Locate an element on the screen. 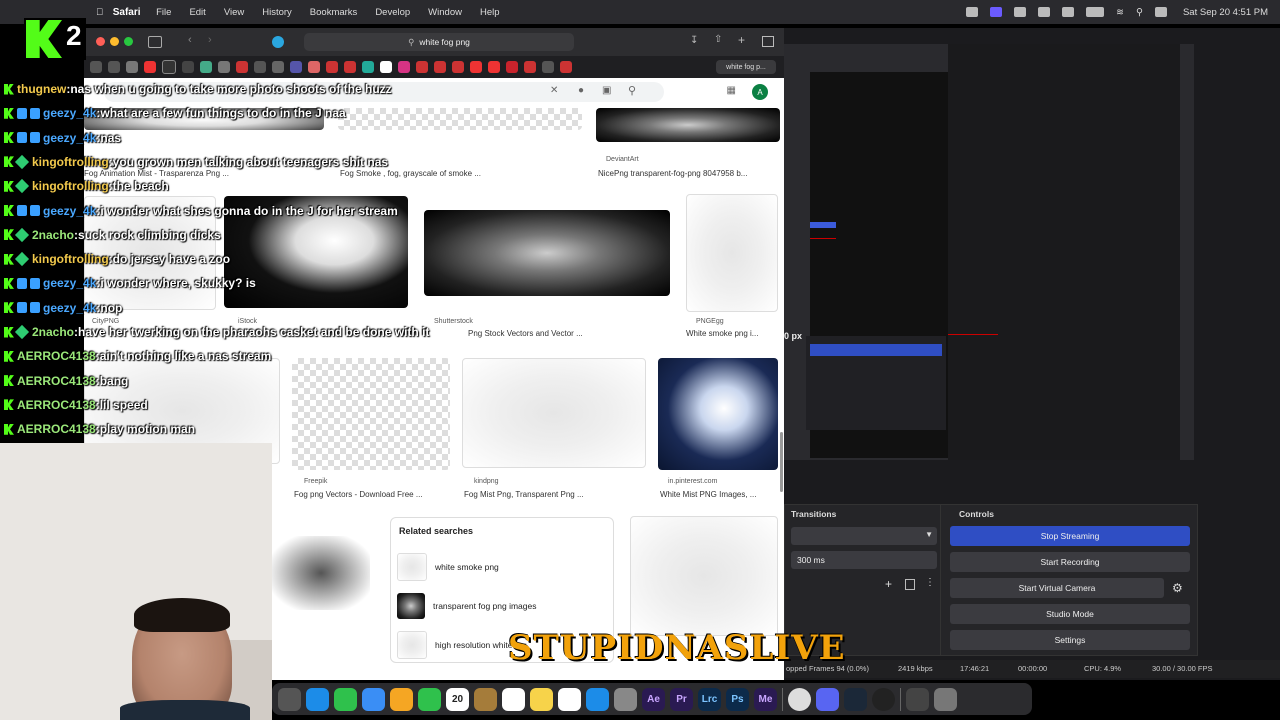 The height and width of the screenshot is (720, 1280). result-source: kindpng is located at coordinates (486, 481).